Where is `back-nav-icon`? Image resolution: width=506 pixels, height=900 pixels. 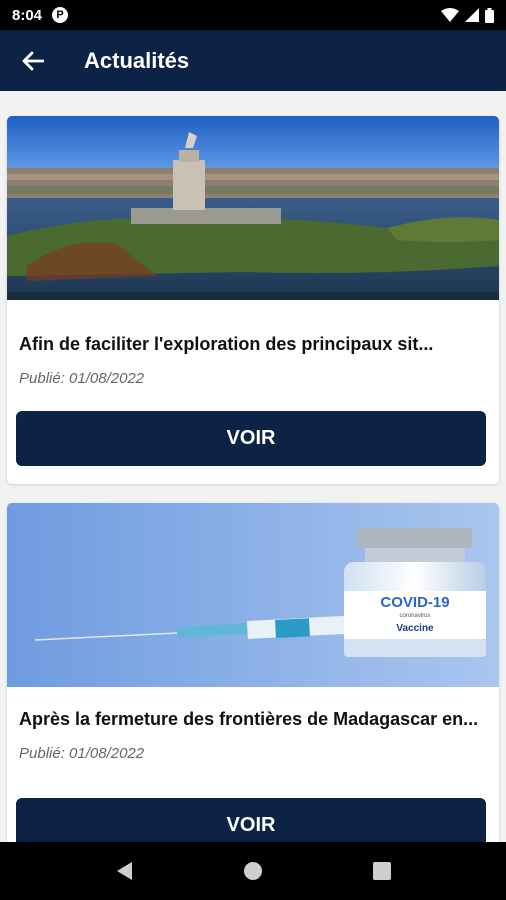 back-nav-icon is located at coordinates (124, 871).